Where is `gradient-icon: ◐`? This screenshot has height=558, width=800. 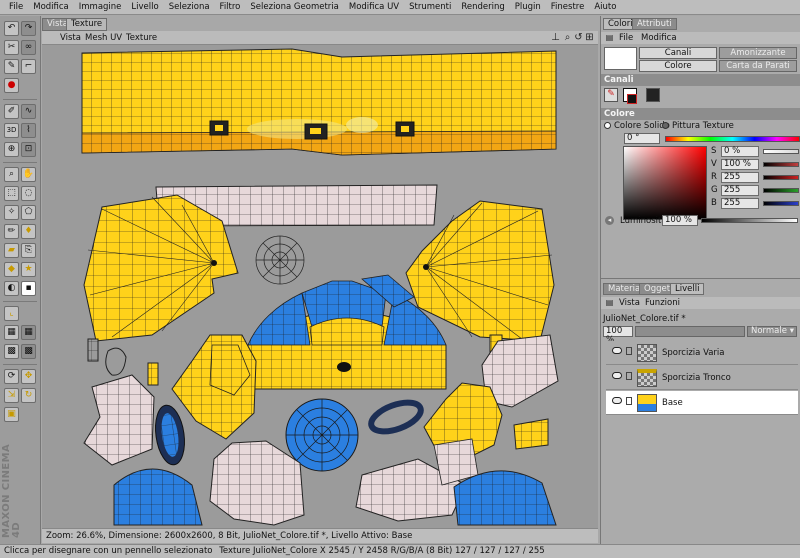
gradient-icon: ◐ is located at coordinates (11, 288).